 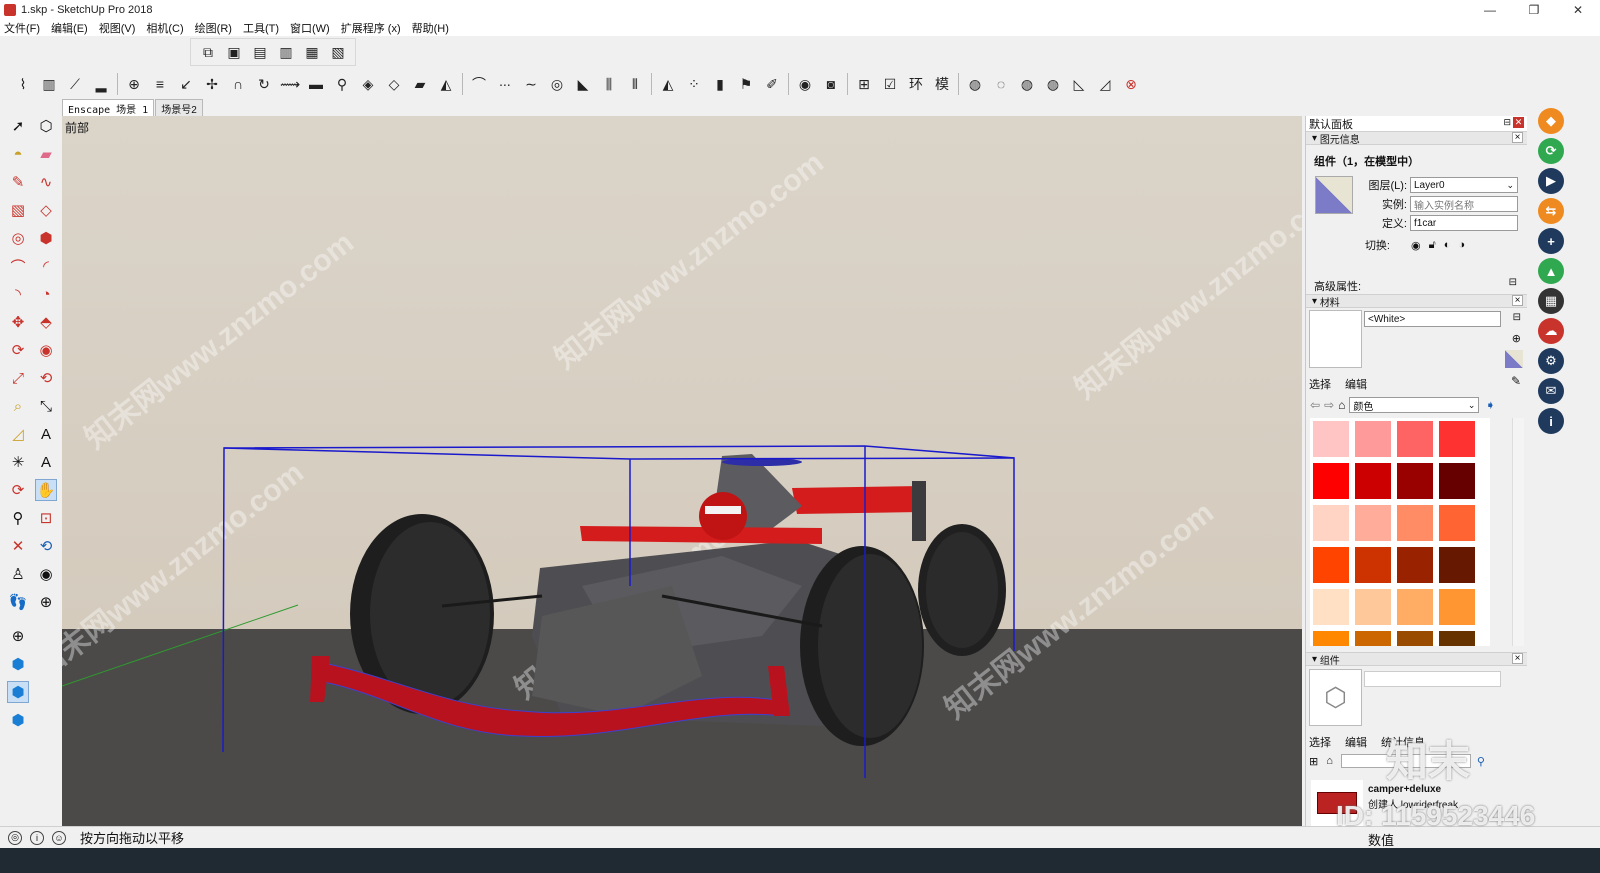 I want to click on look-around-icon: ◉, so click(x=46, y=574).